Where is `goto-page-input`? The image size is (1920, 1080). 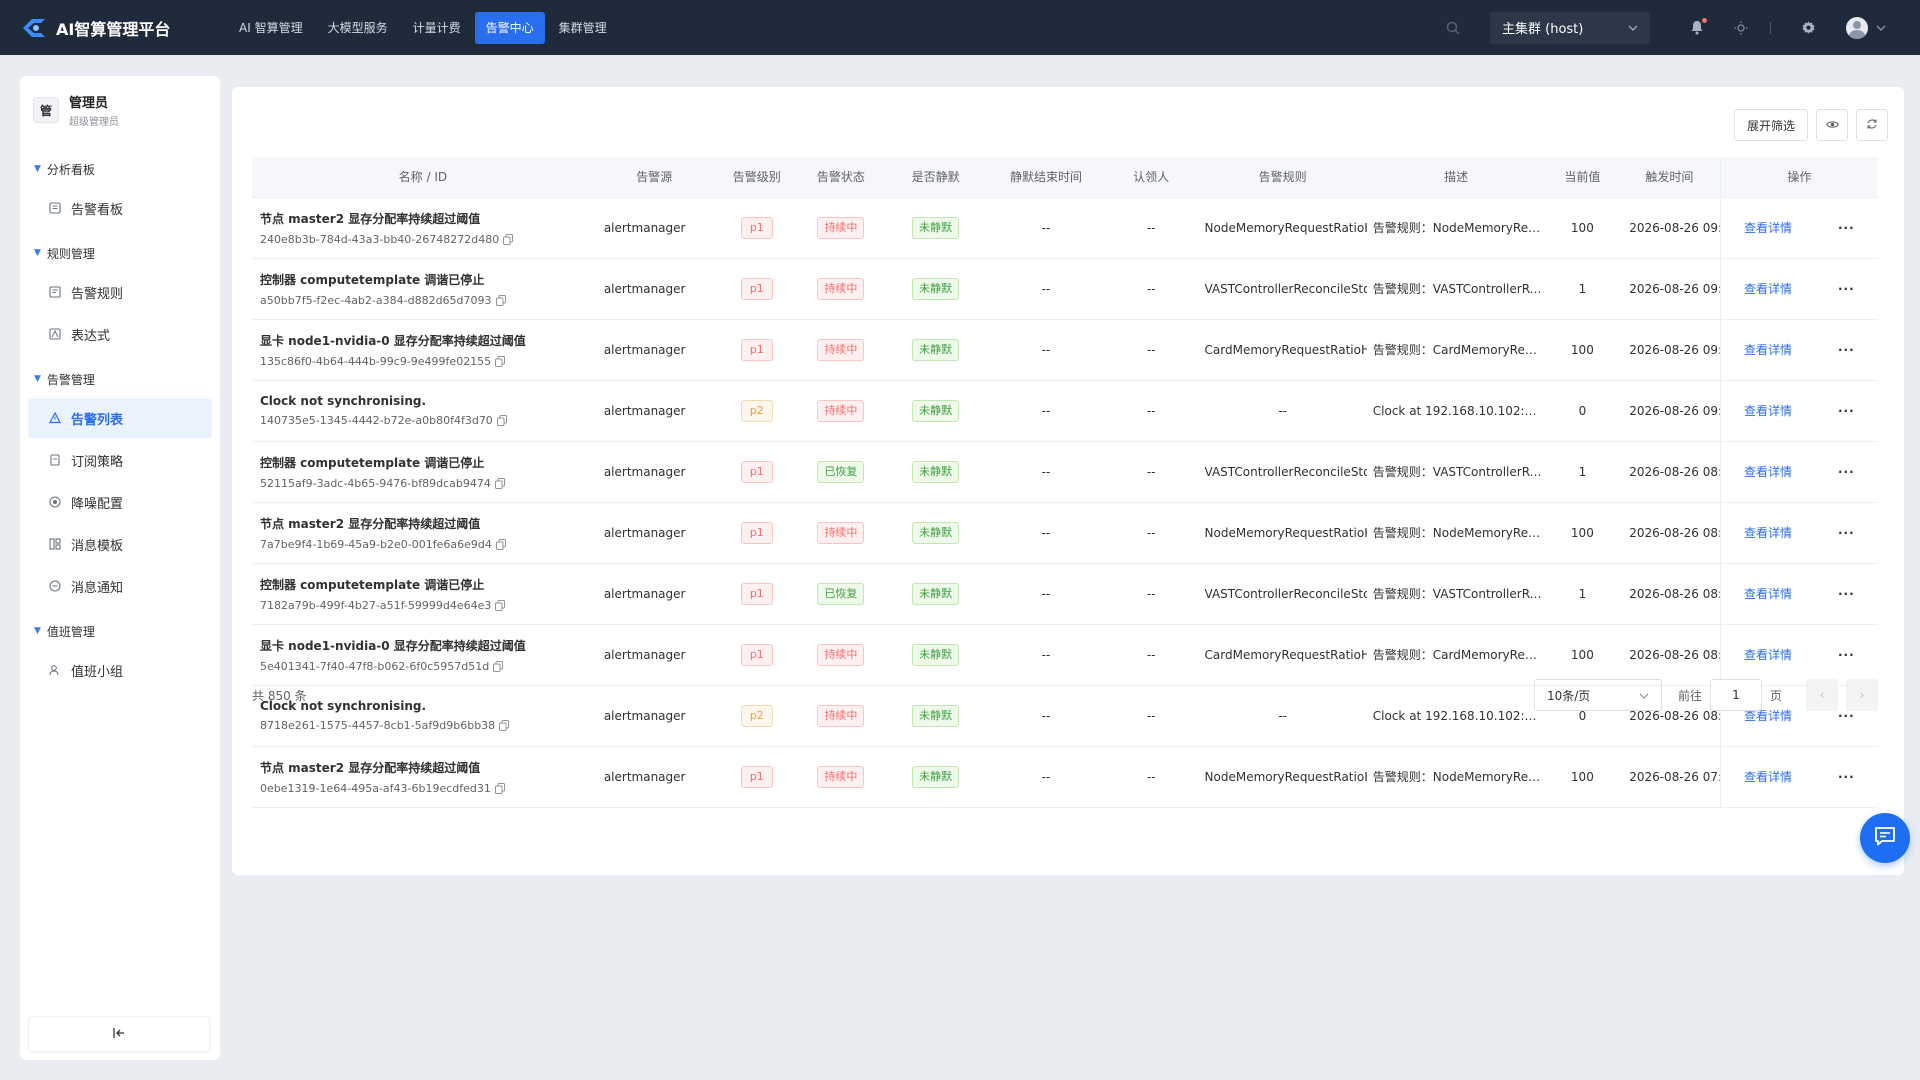
goto-page-input is located at coordinates (1735, 695).